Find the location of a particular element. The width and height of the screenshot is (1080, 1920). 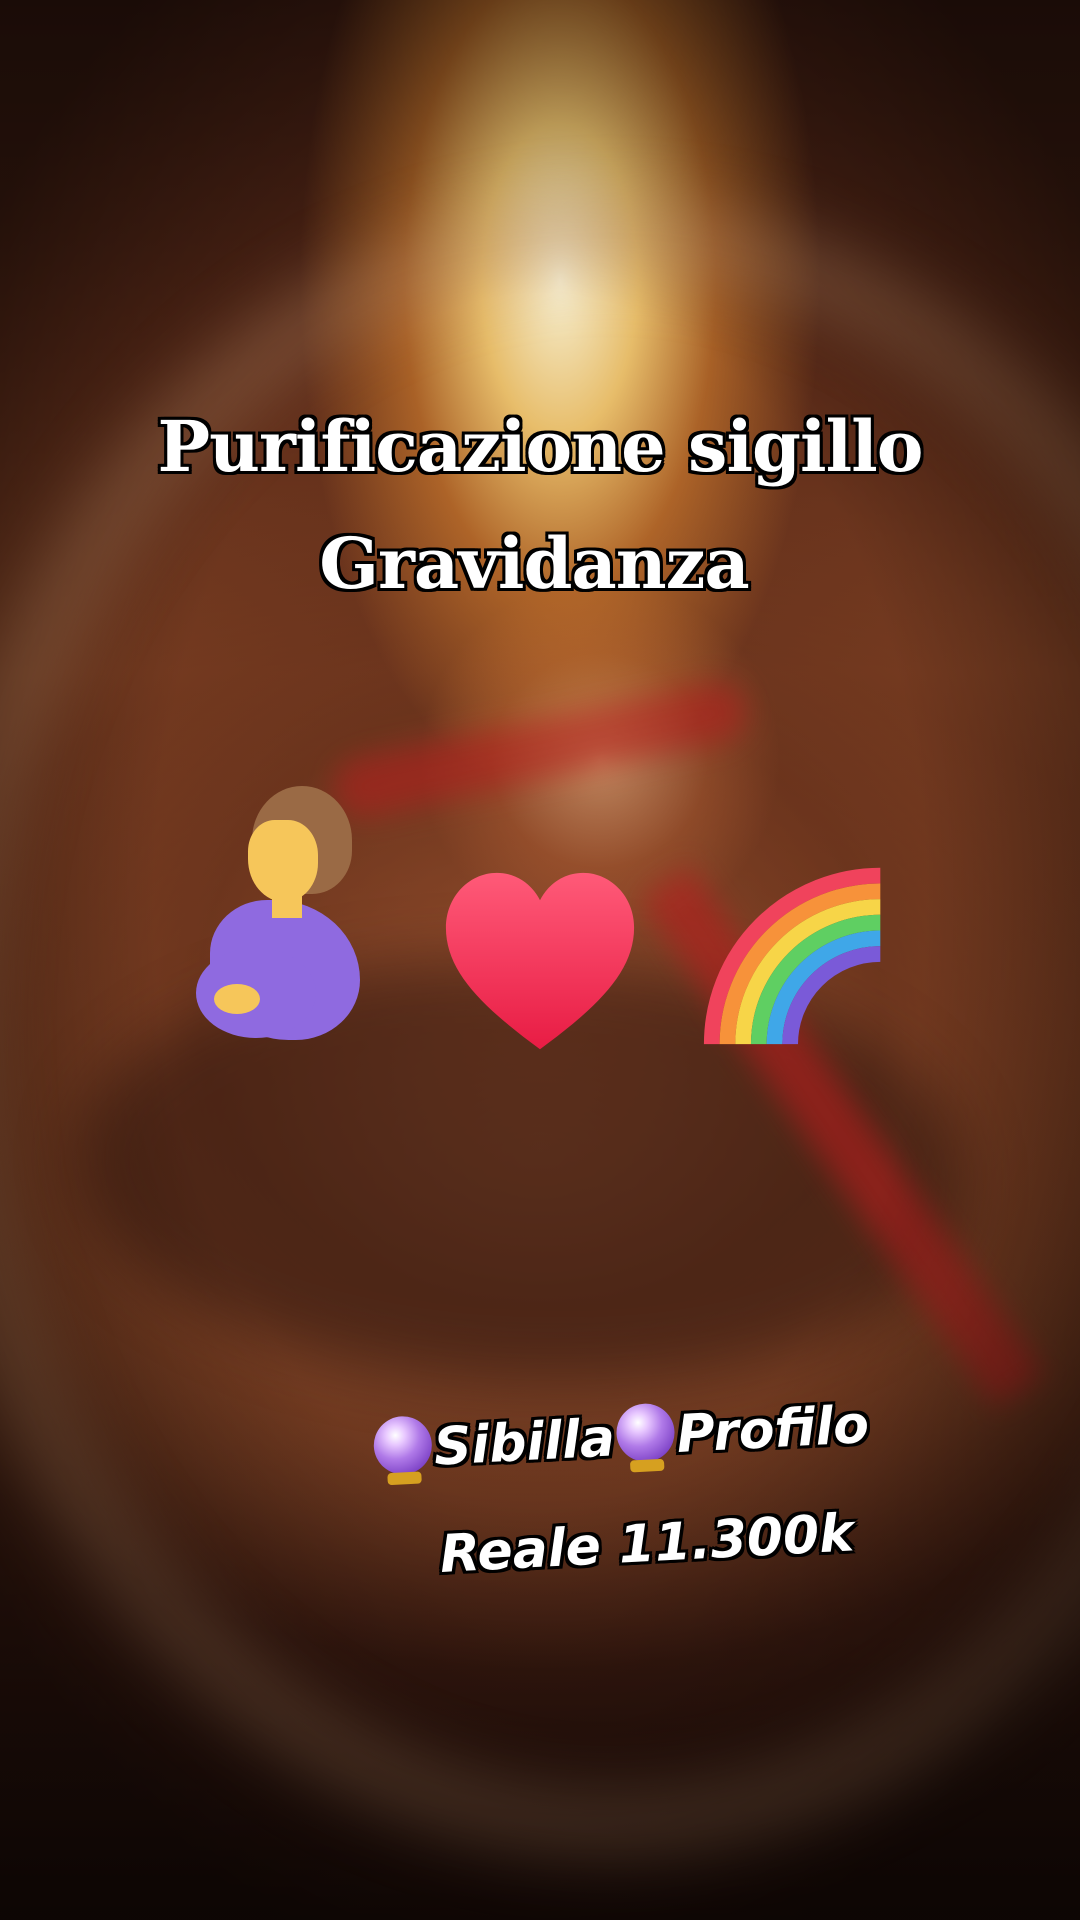

pregnant-woman-icon is located at coordinates (285, 915).